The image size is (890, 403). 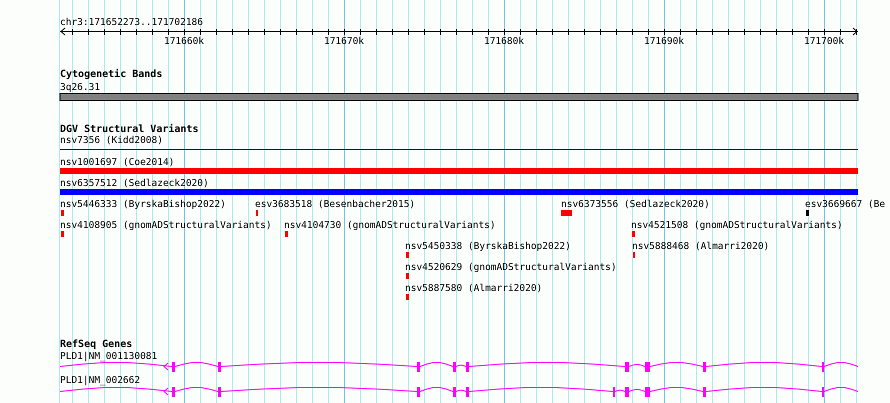 I want to click on transcript-label: PLD1|NM_002662, so click(x=100, y=380).